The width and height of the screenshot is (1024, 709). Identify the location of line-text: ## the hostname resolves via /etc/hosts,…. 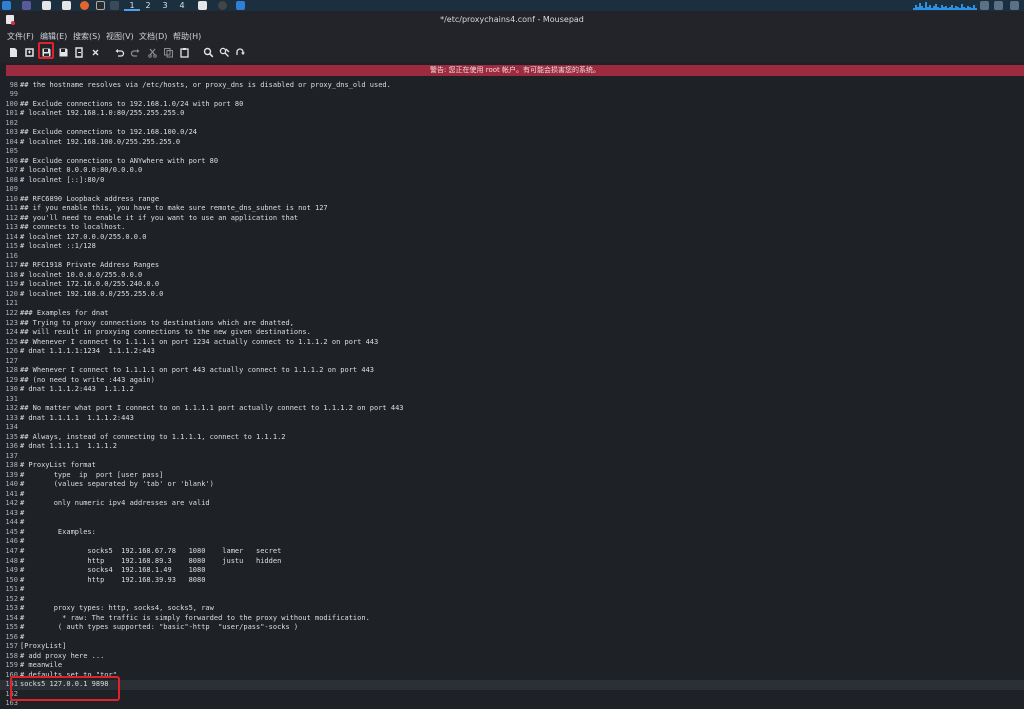
(204, 86).